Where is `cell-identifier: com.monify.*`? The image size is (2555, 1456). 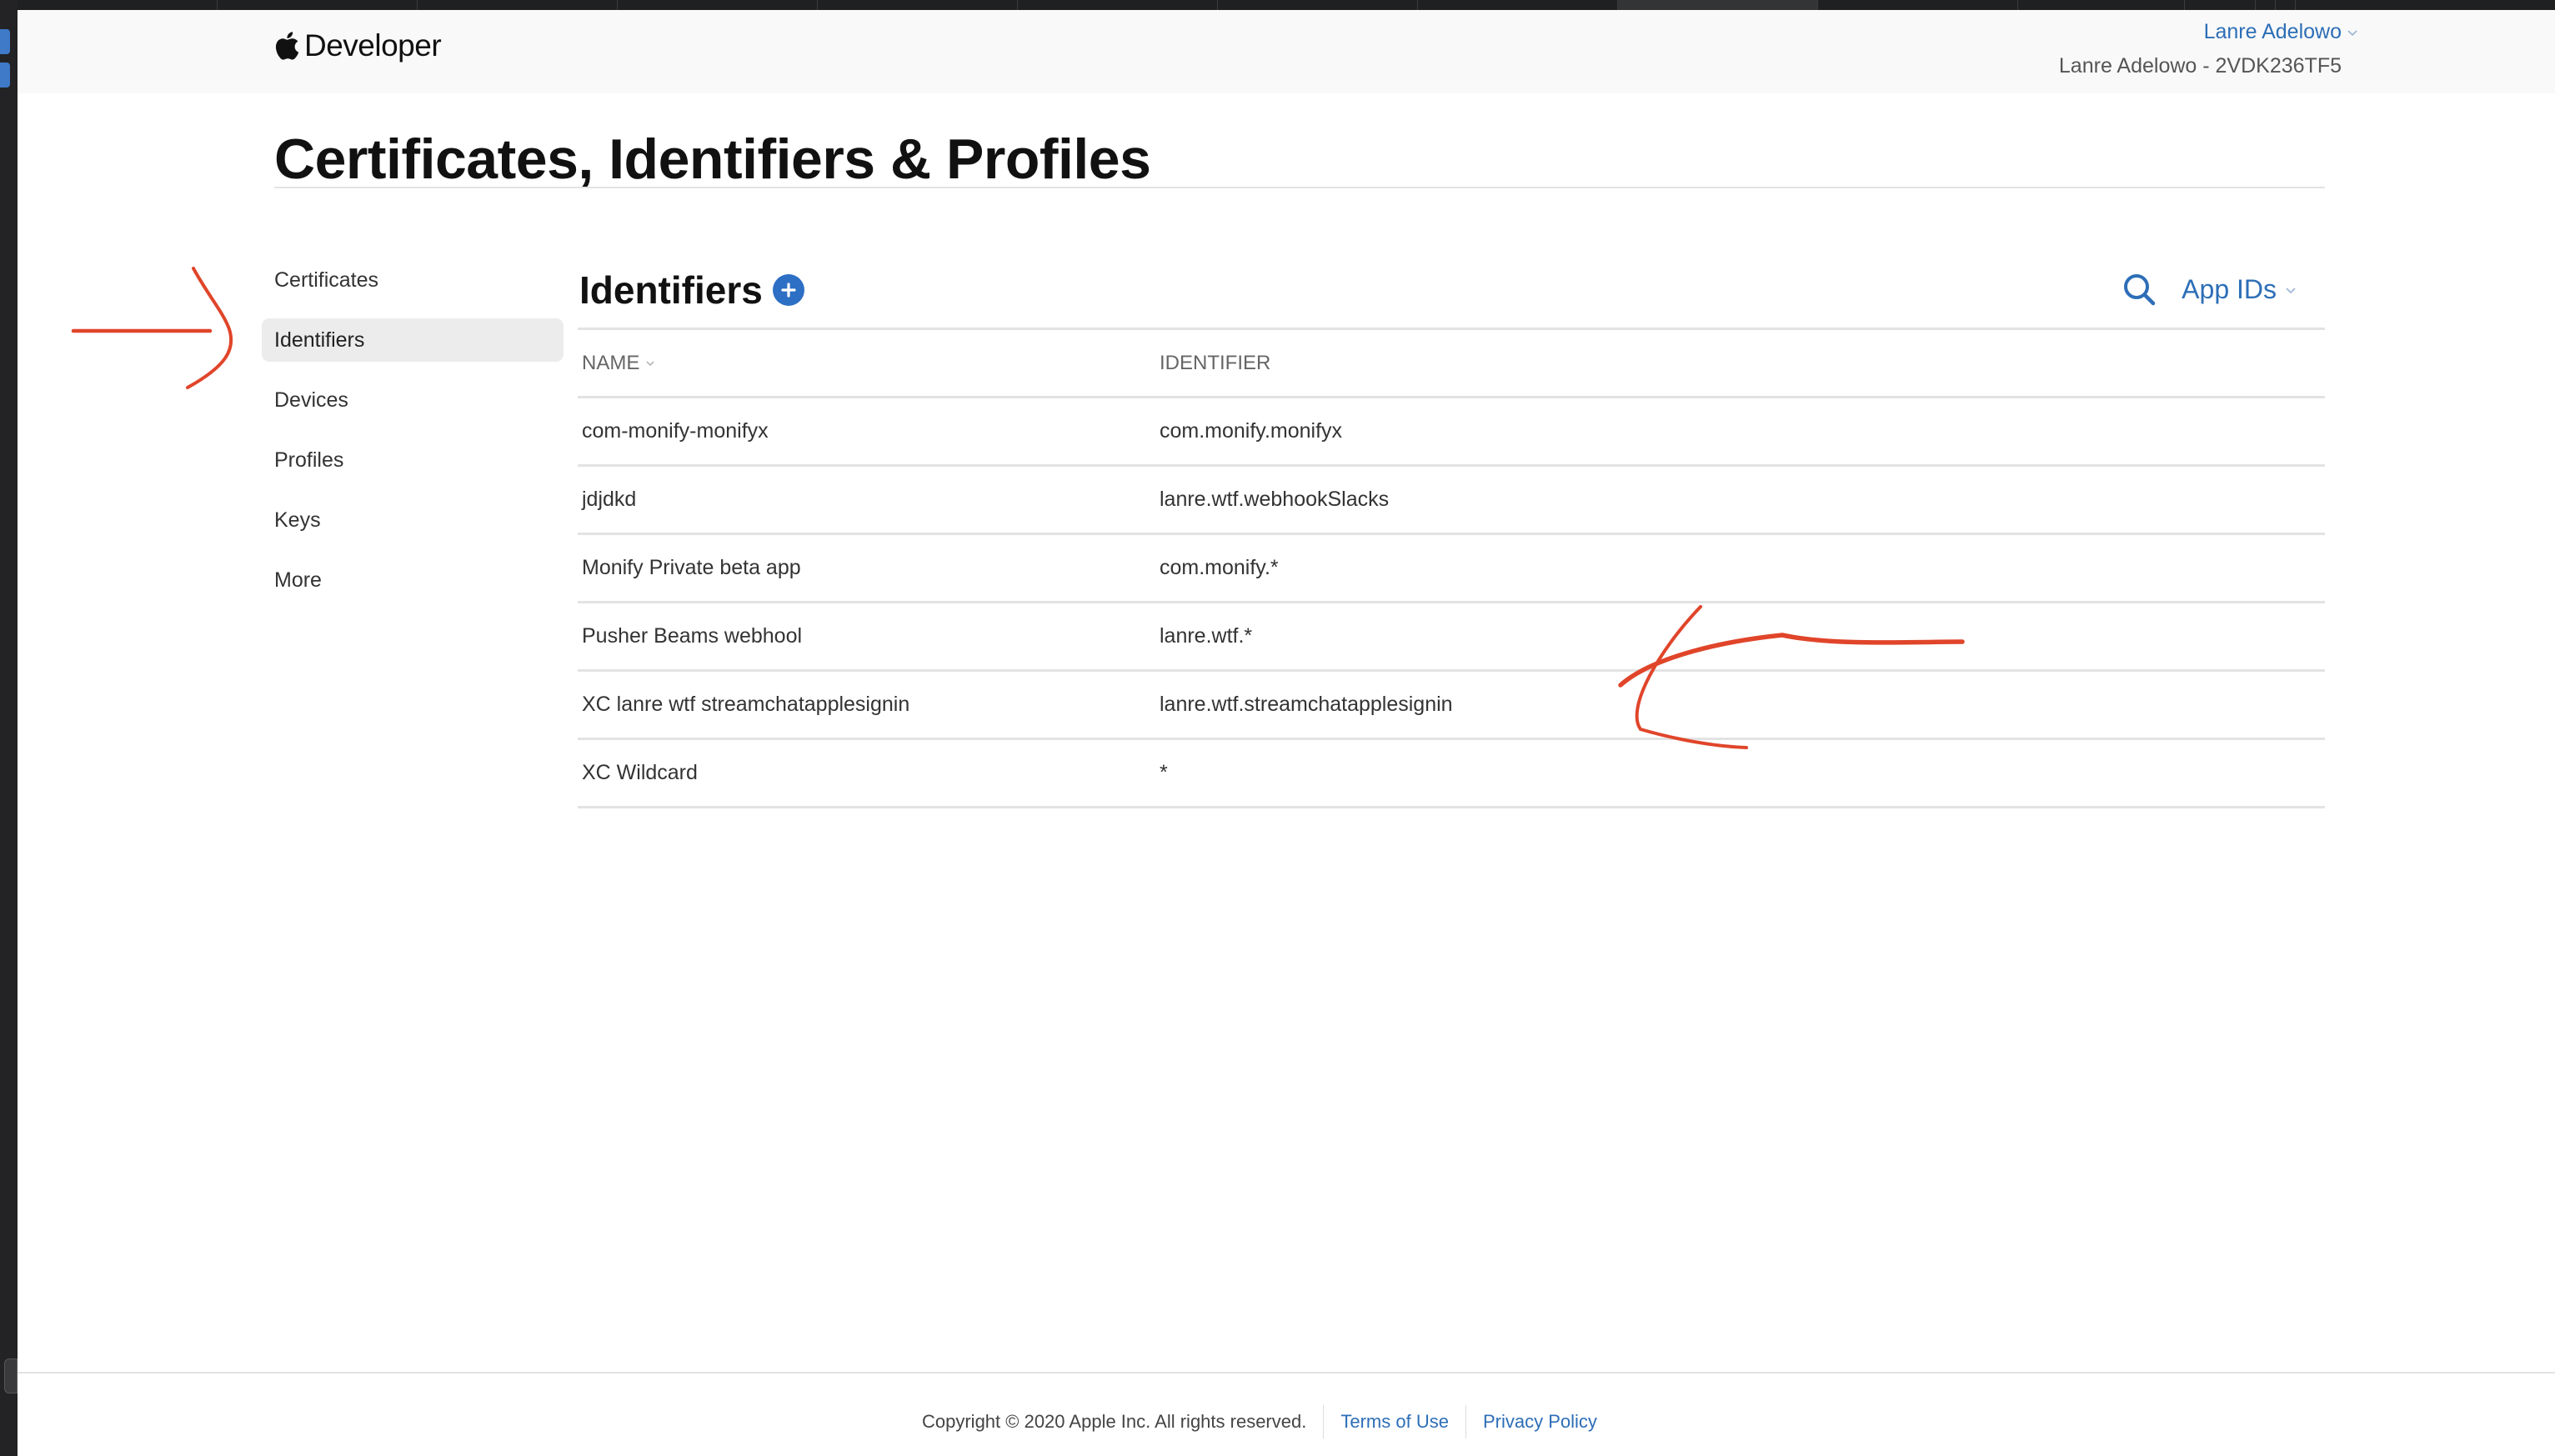 cell-identifier: com.monify.* is located at coordinates (1220, 567).